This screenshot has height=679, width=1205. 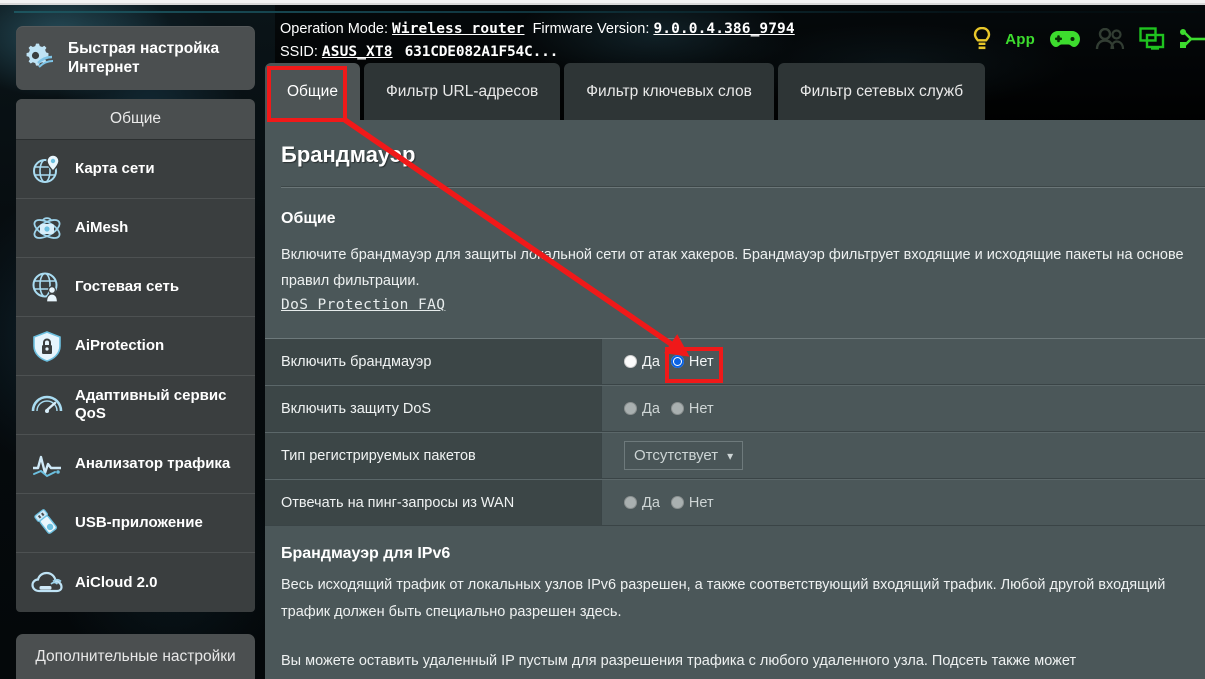 I want to click on sidebar-item-aiprotection: AiProtection, so click(x=135, y=346).